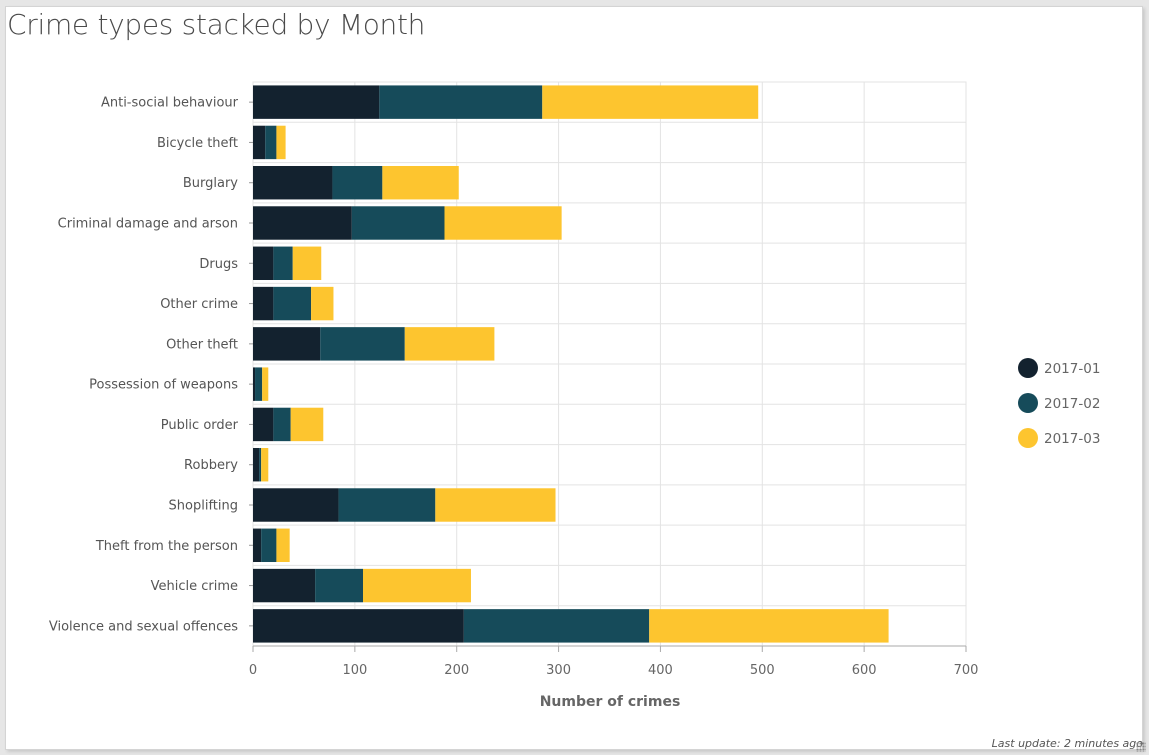  I want to click on x-tick-label: 500, so click(762, 670).